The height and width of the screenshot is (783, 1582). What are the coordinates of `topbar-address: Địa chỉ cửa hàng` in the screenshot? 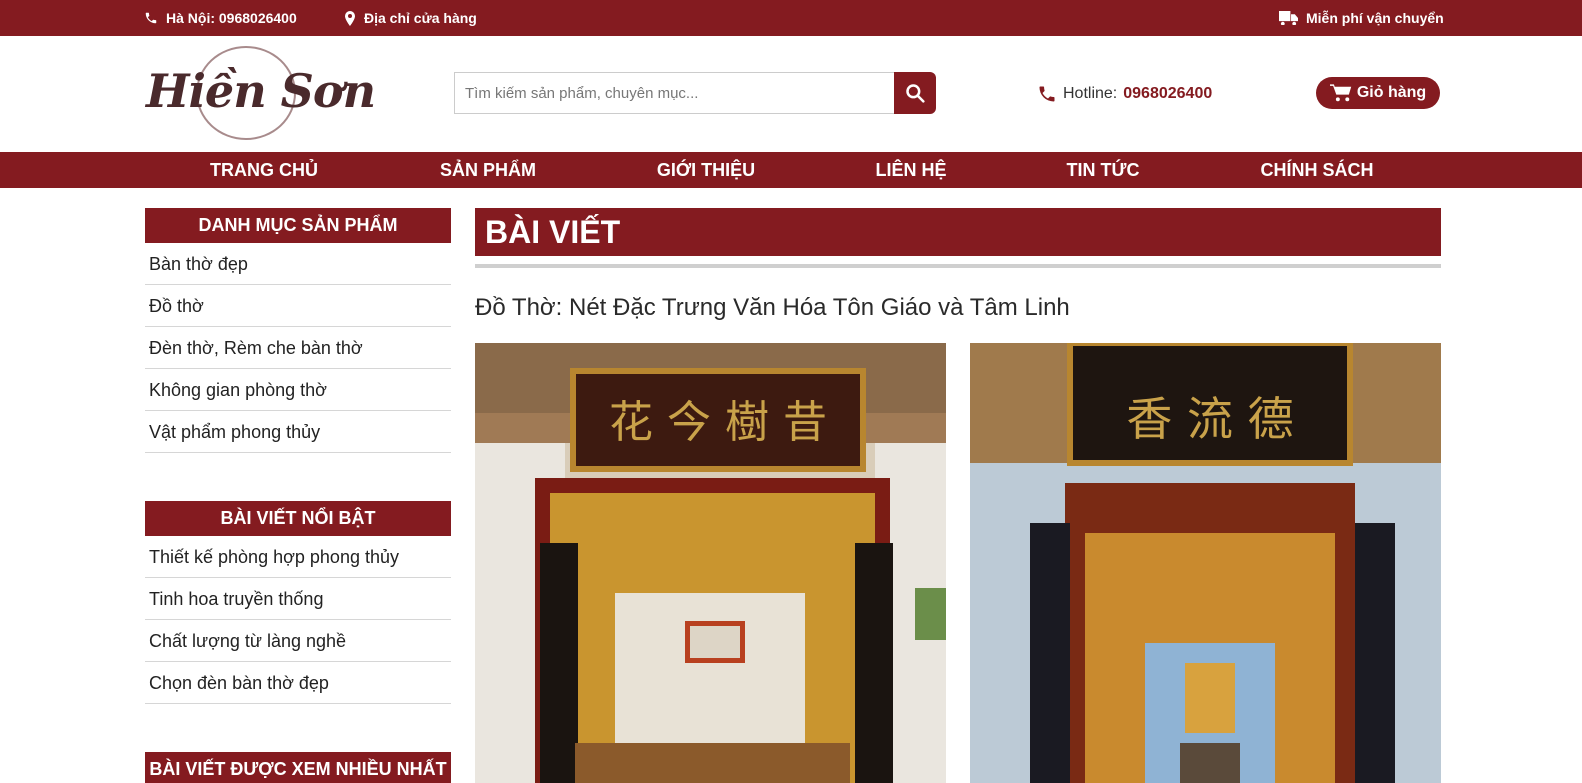 It's located at (410, 18).